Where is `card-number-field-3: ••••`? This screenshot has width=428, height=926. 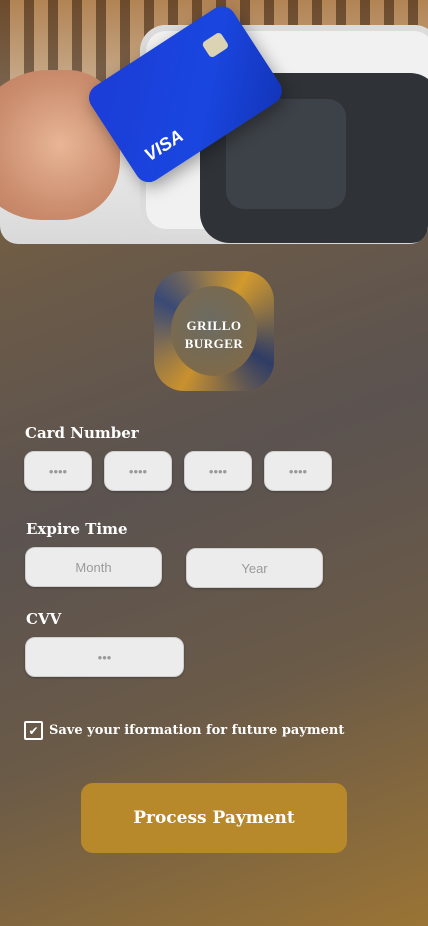
card-number-field-3: •••• is located at coordinates (218, 471).